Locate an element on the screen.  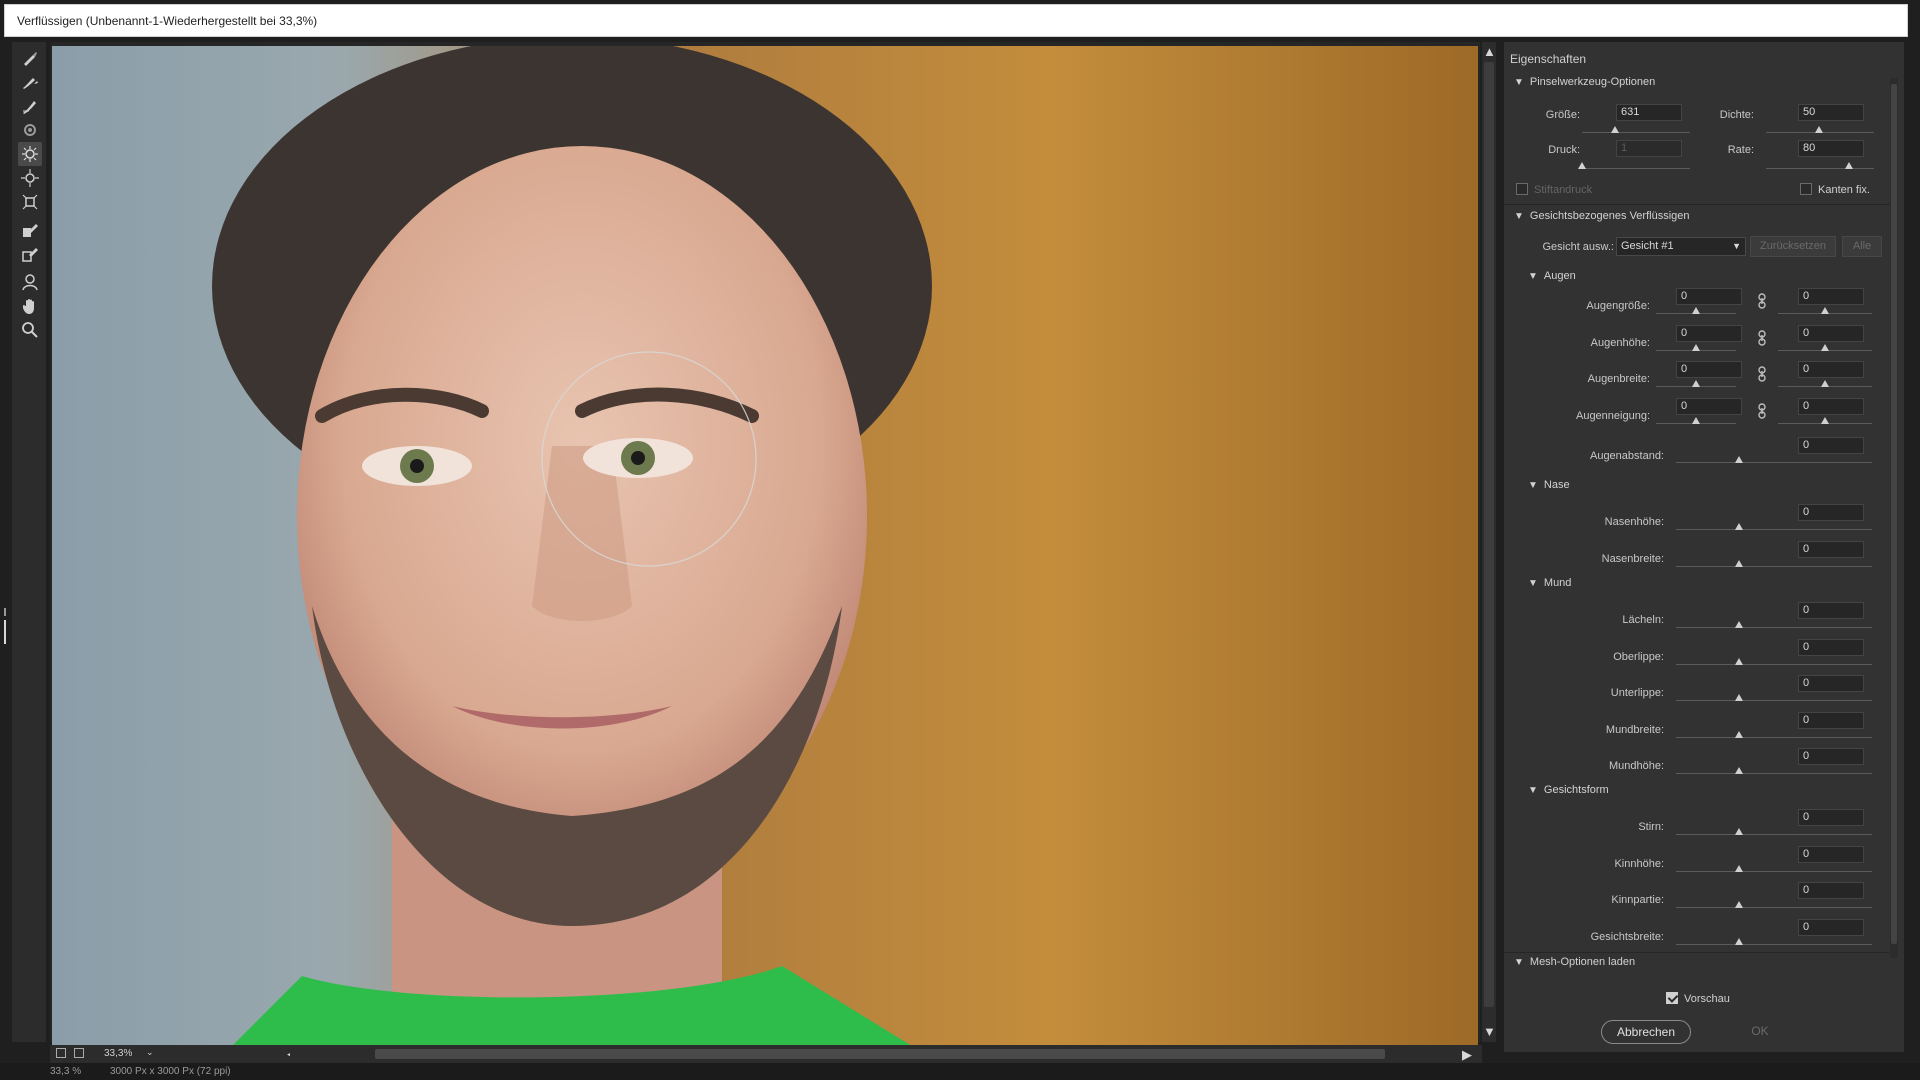
dichte-slider-thumb is located at coordinates (1819, 129).